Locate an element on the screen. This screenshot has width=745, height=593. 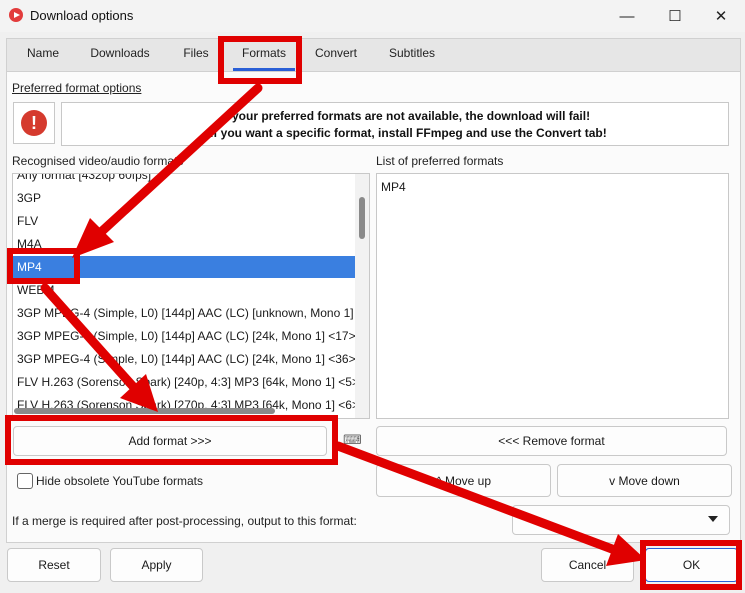
tab-subtitles: Subtitles is located at coordinates (412, 55).